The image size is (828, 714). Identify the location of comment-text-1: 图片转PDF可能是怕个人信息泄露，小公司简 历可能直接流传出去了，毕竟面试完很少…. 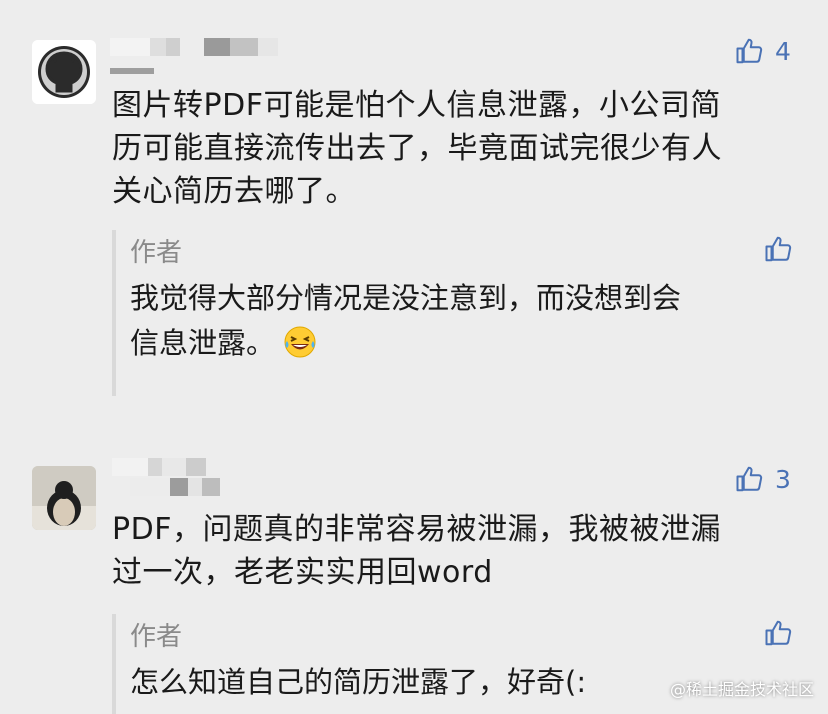
(417, 148).